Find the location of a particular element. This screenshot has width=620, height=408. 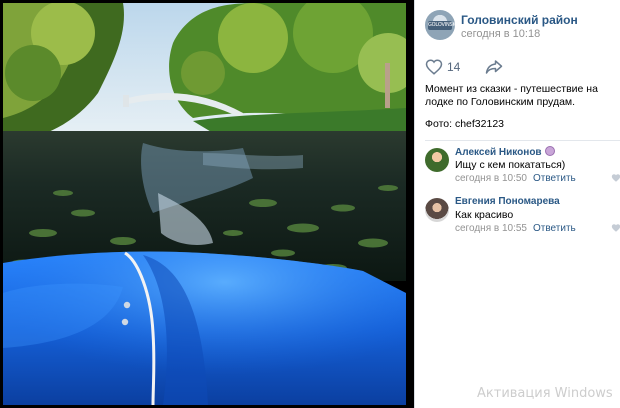

comment-meta: сегодня в 10:50 Ответить is located at coordinates (515, 178).